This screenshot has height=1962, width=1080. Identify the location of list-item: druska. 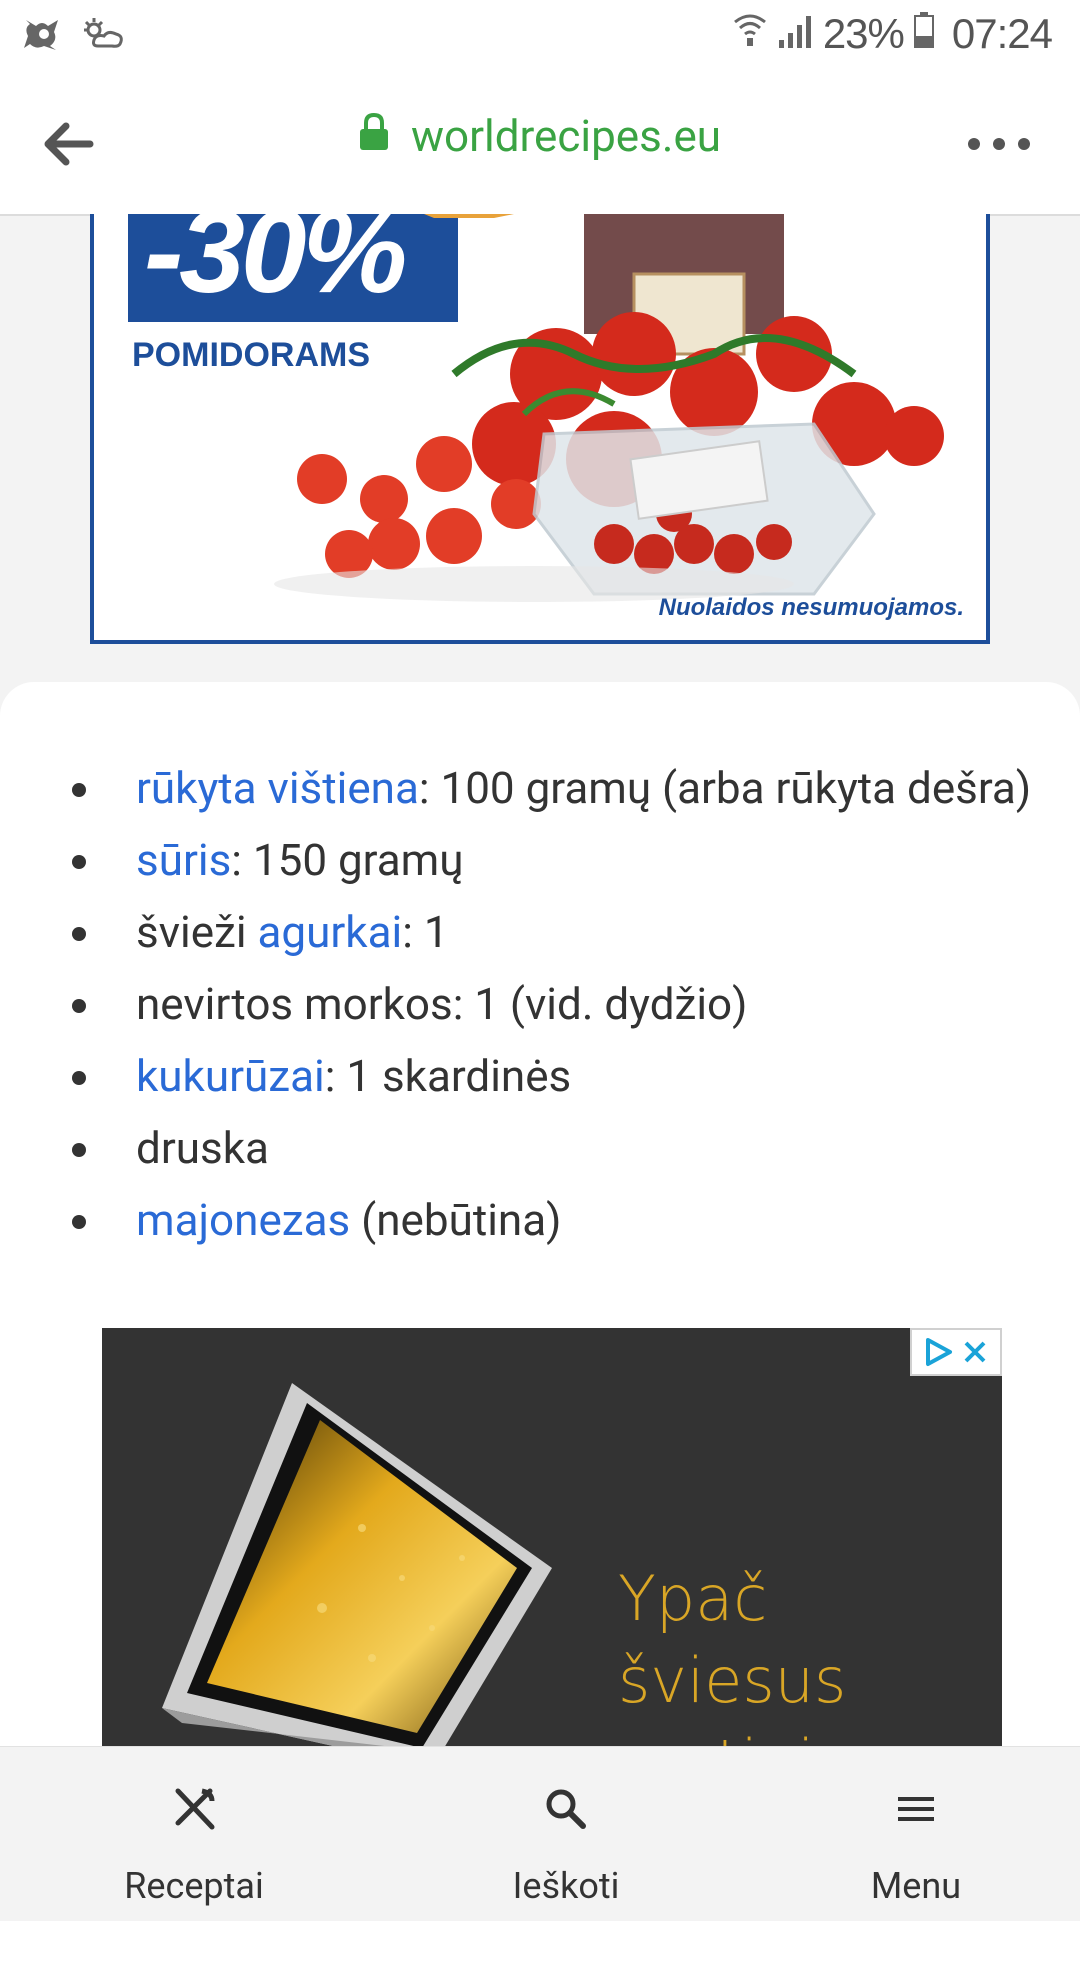
(552, 1148).